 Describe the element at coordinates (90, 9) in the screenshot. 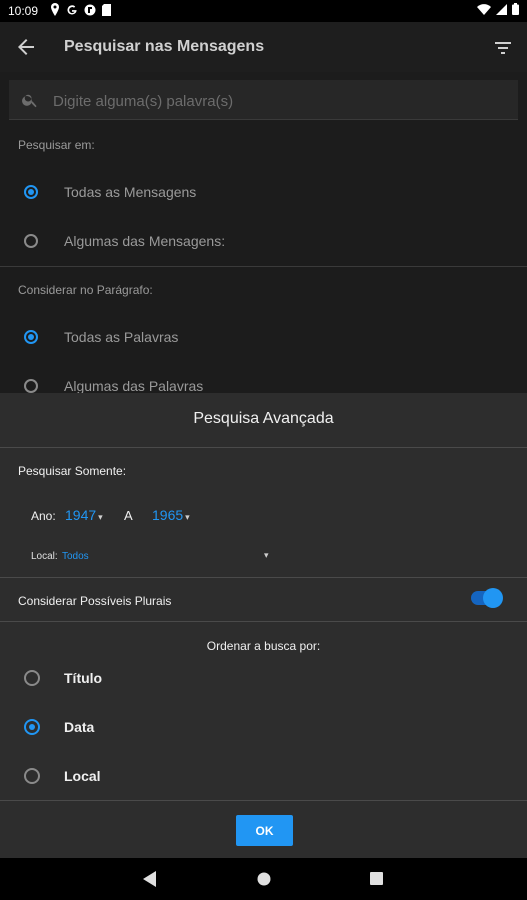

I see `app-notification-icon` at that location.